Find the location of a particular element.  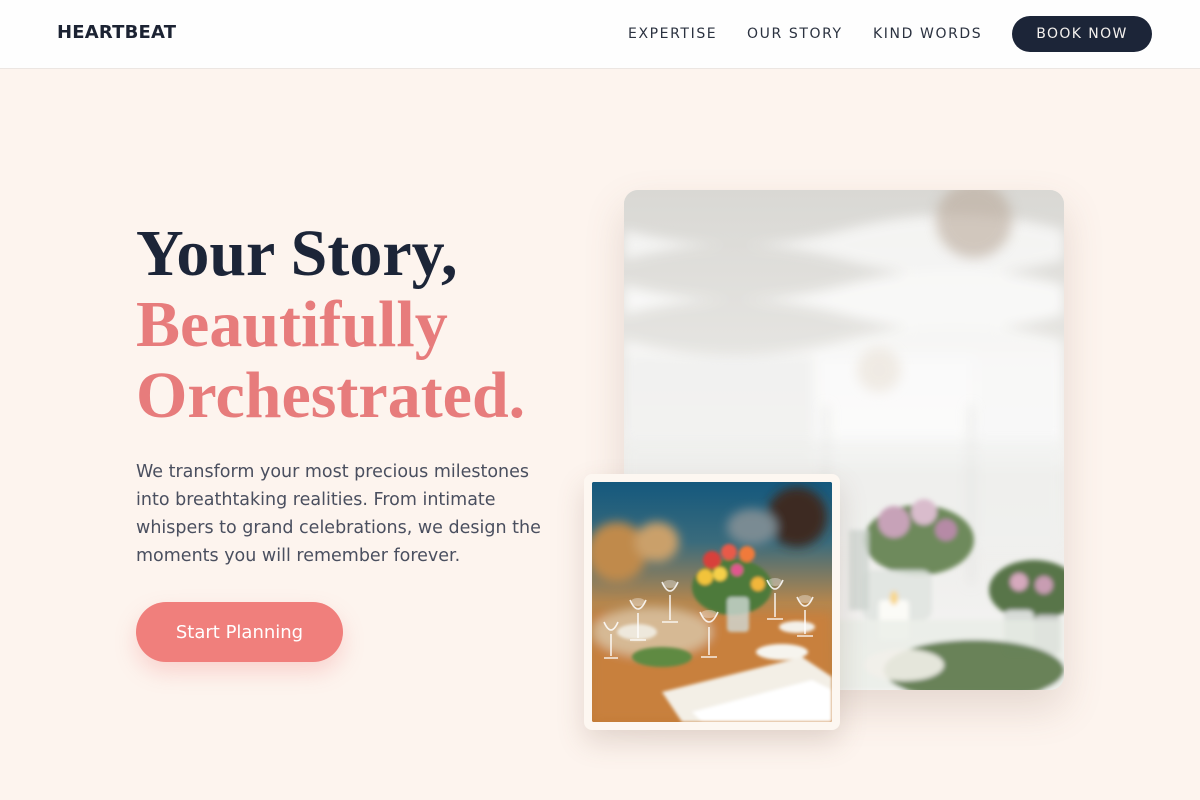

table-photo-frame is located at coordinates (712, 602).